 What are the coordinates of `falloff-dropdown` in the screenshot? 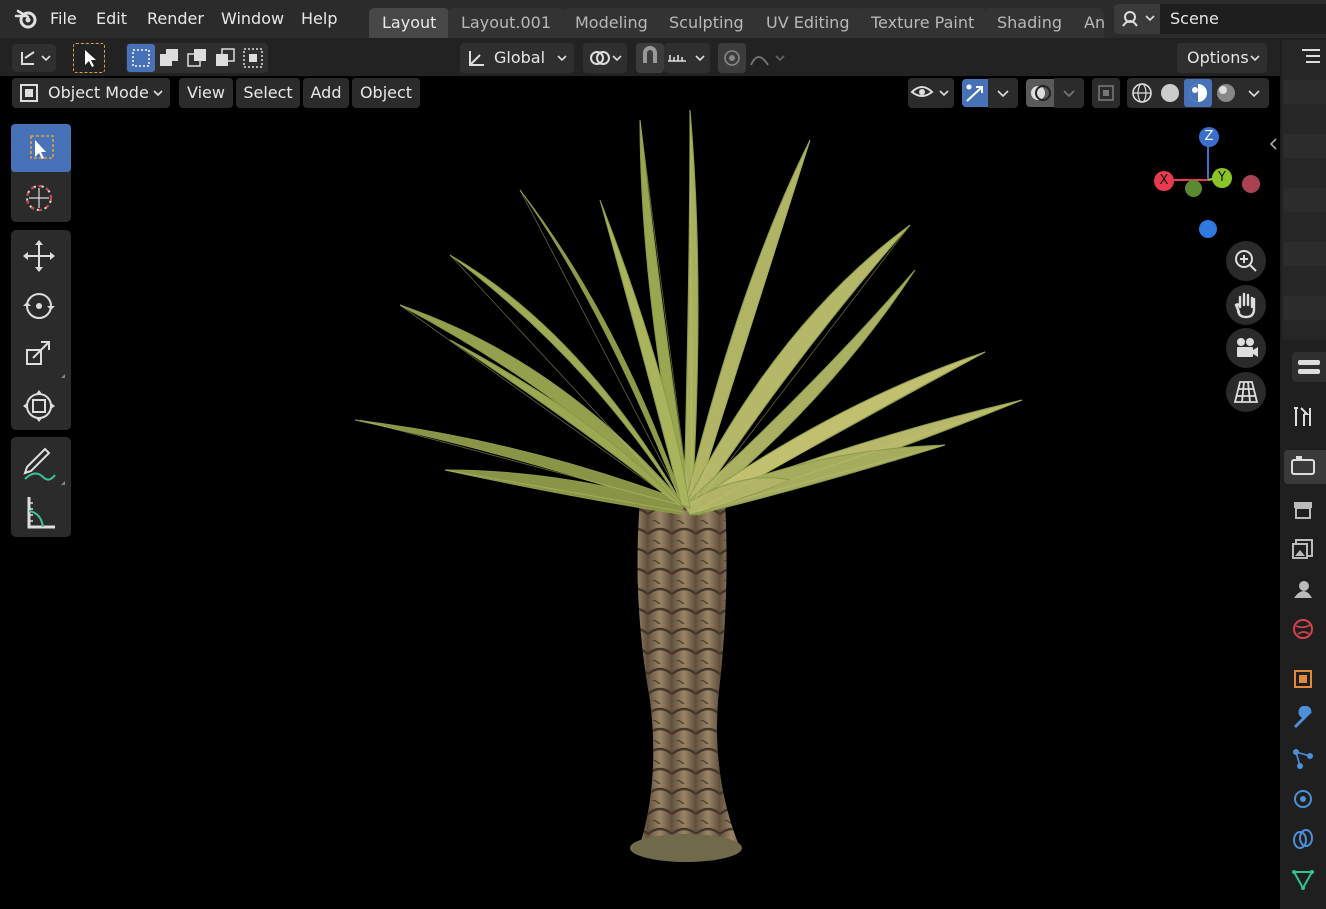 It's located at (768, 58).